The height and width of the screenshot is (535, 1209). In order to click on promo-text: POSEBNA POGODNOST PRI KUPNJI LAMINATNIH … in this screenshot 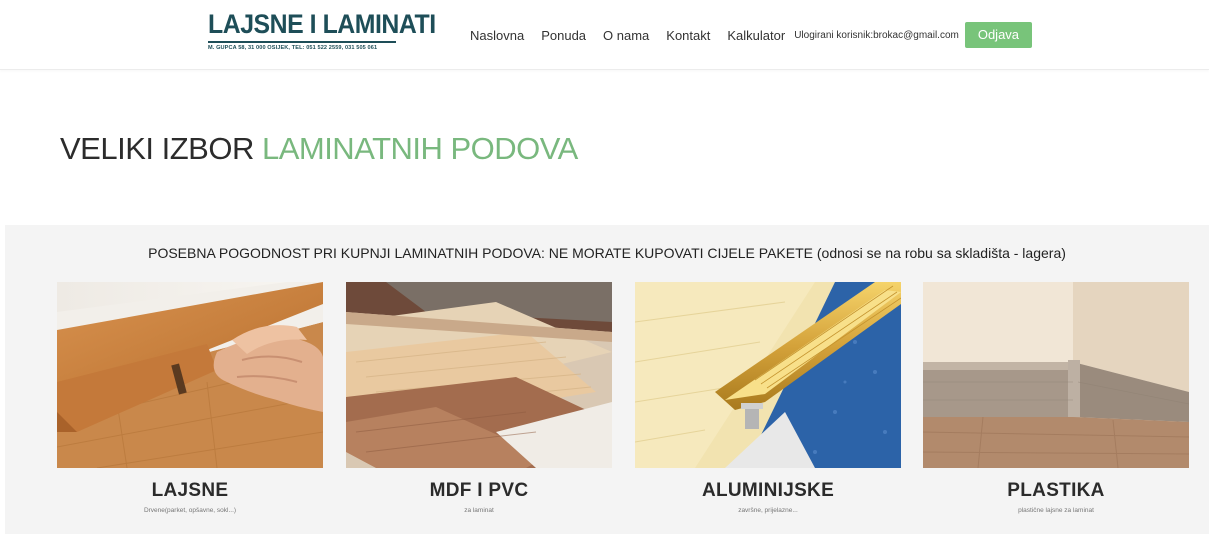, I will do `click(607, 253)`.